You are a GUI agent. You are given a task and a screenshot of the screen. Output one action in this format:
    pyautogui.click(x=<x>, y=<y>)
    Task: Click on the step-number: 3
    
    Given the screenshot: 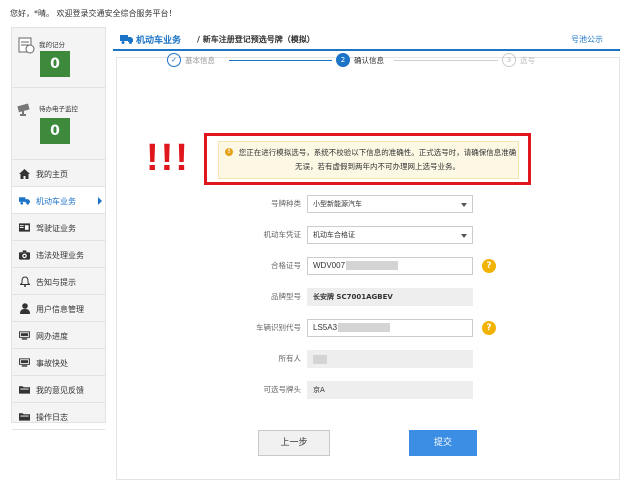 What is the action you would take?
    pyautogui.click(x=509, y=60)
    